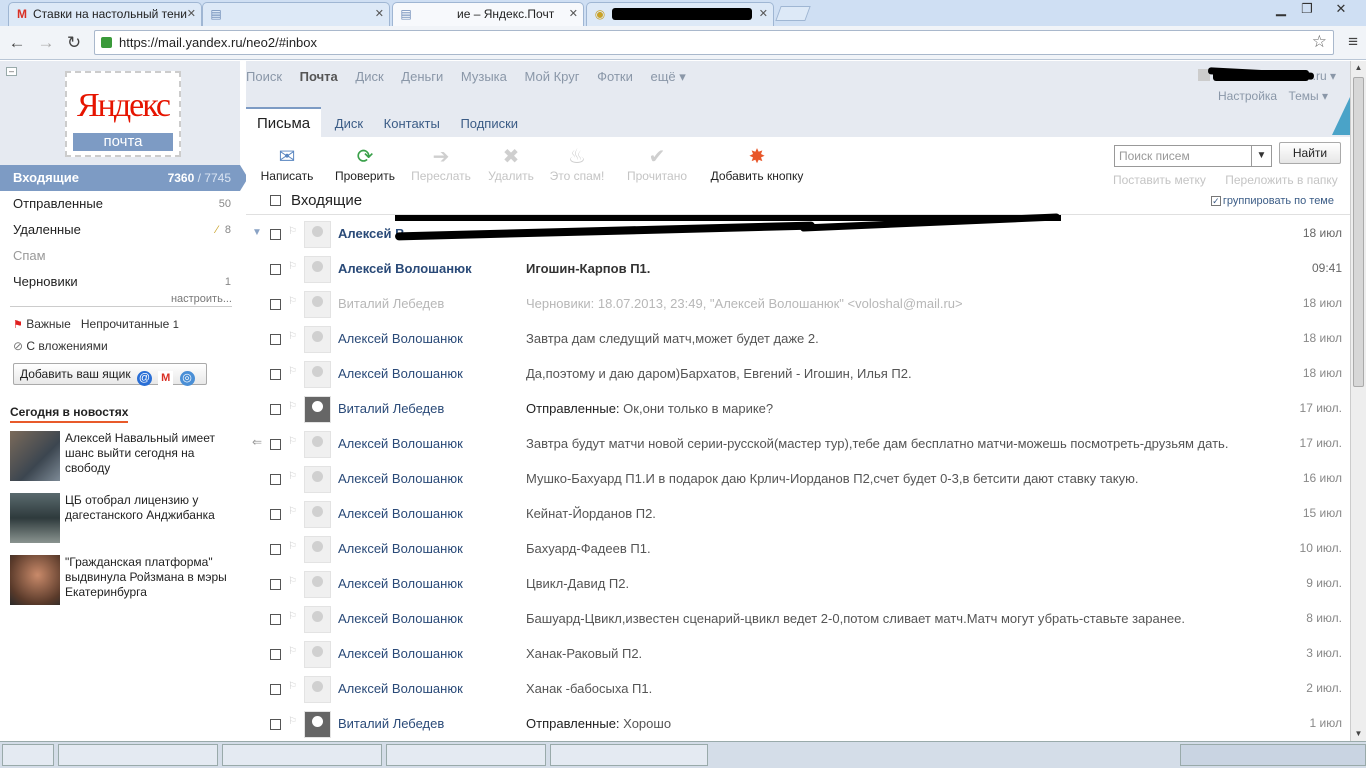 The width and height of the screenshot is (1366, 768). What do you see at coordinates (1358, 68) in the screenshot?
I see `scroll-up-icon: ▲` at bounding box center [1358, 68].